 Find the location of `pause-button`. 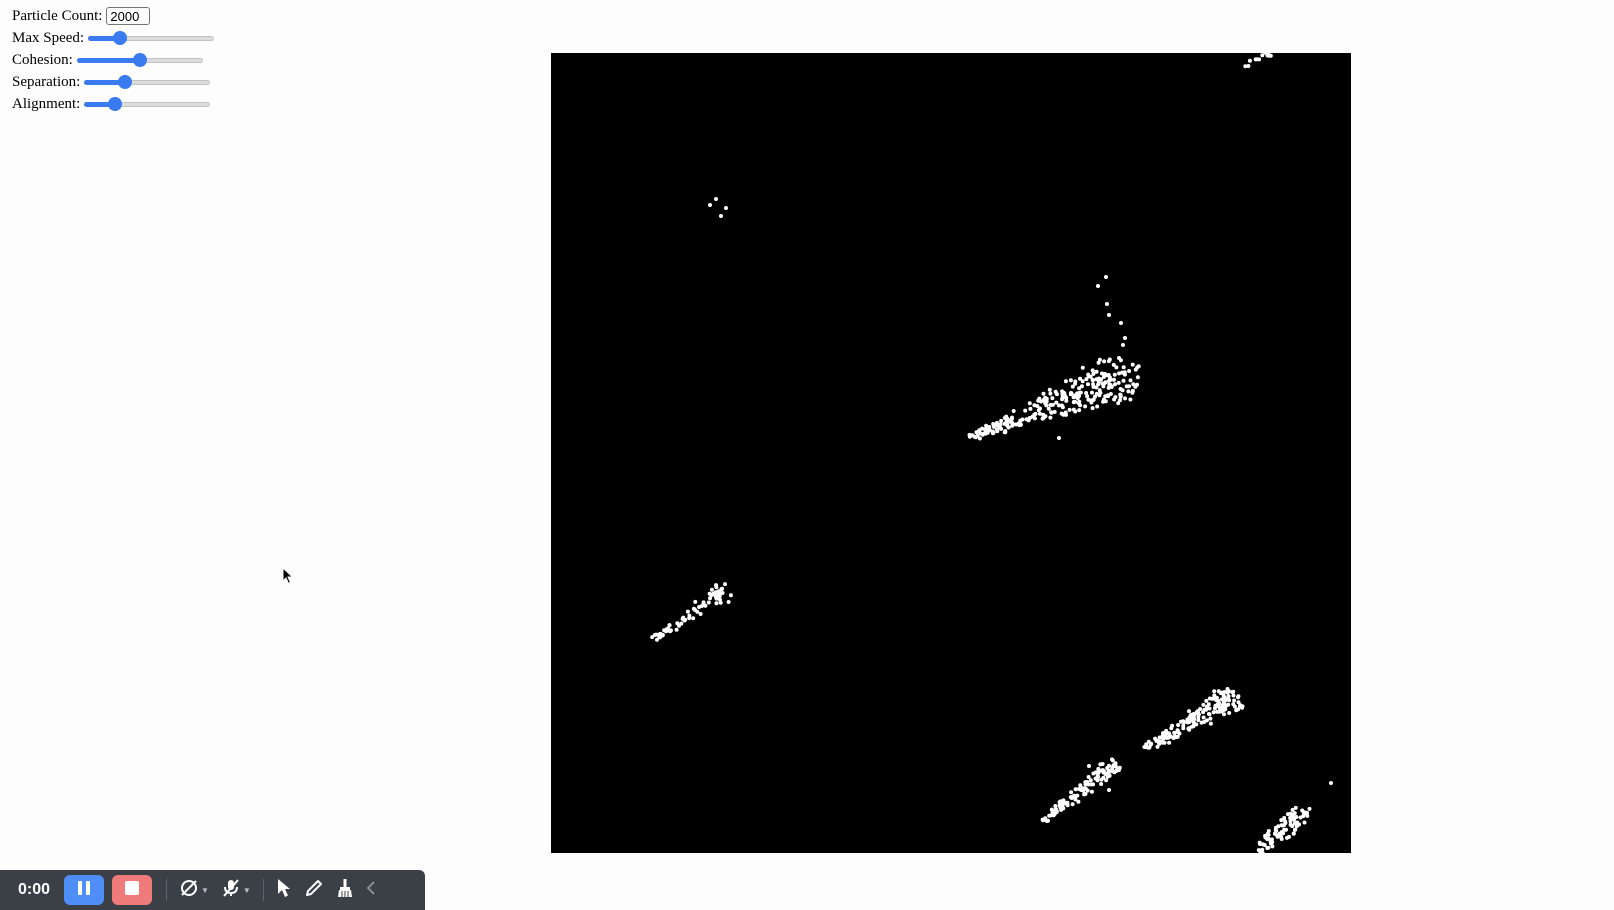

pause-button is located at coordinates (84, 890).